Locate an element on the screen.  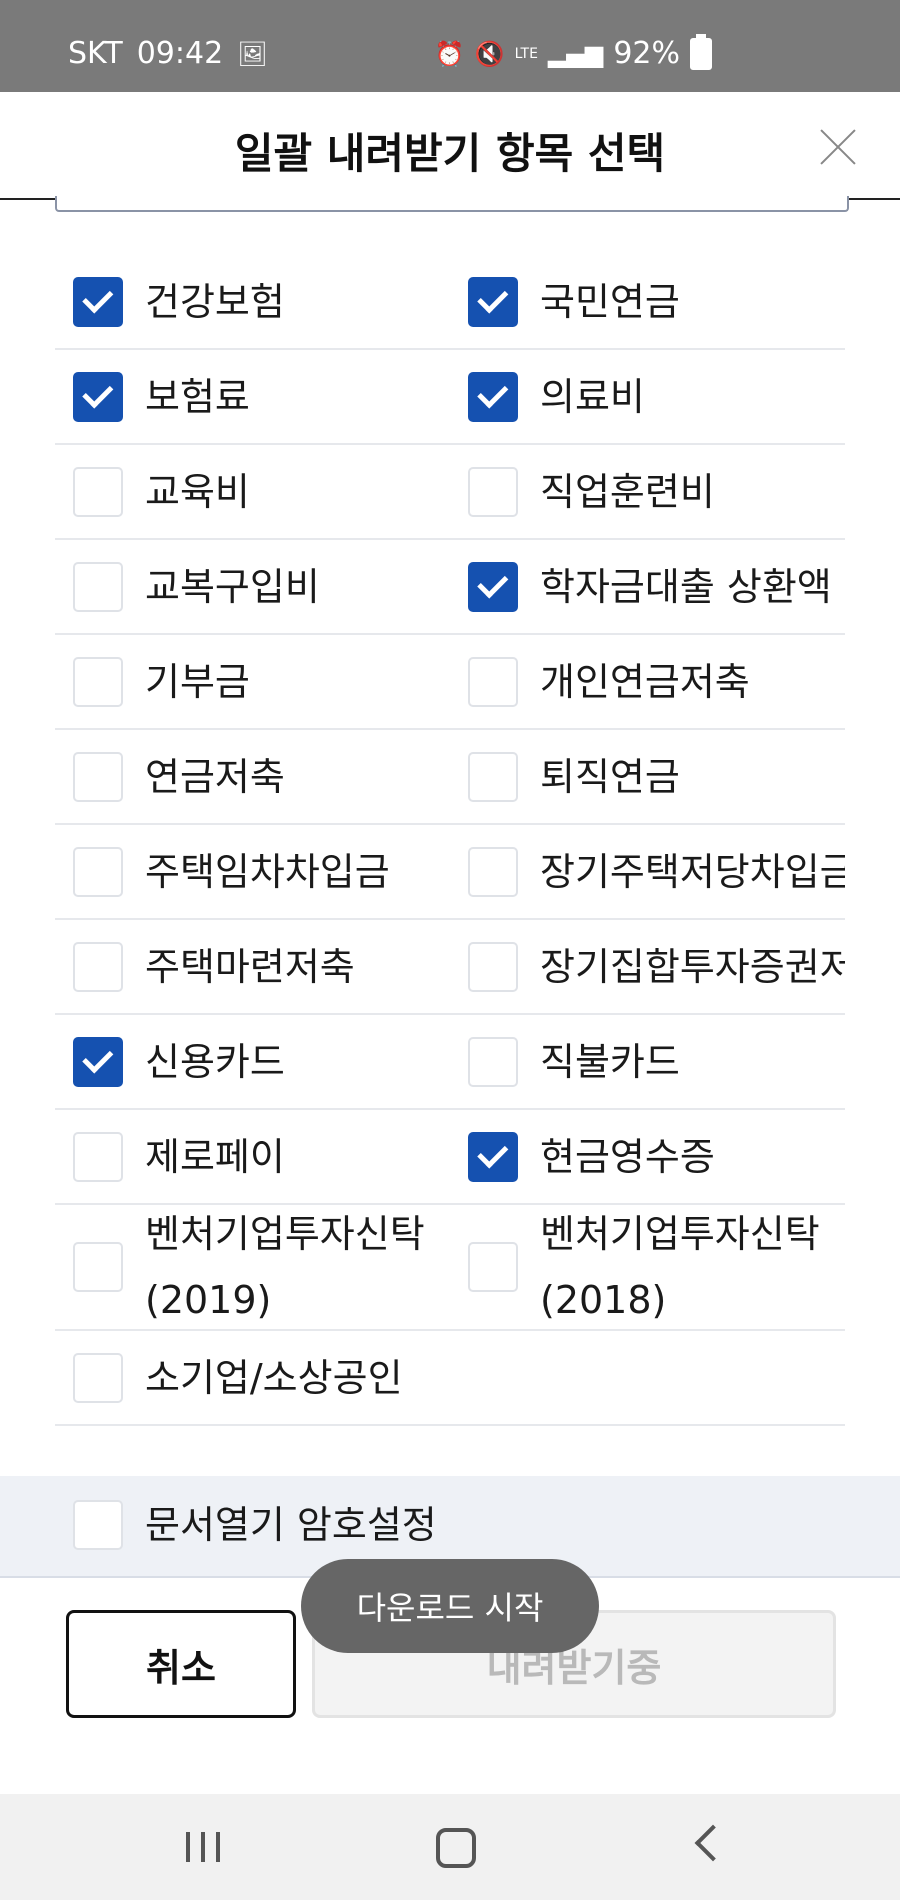
checkbox-item: 직불카드 is located at coordinates (647, 1061).